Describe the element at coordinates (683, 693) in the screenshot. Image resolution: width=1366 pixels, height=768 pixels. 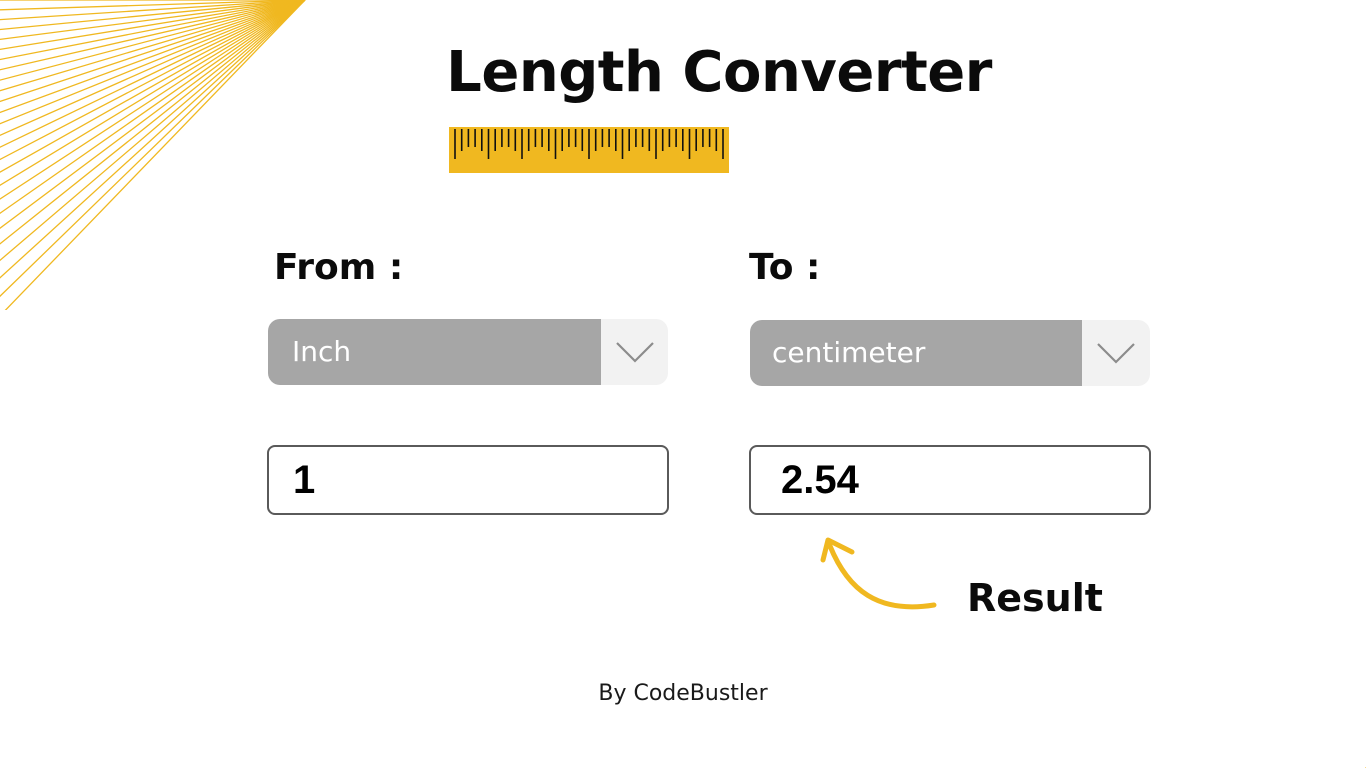
I see `credit-text: By CodeBustler` at that location.